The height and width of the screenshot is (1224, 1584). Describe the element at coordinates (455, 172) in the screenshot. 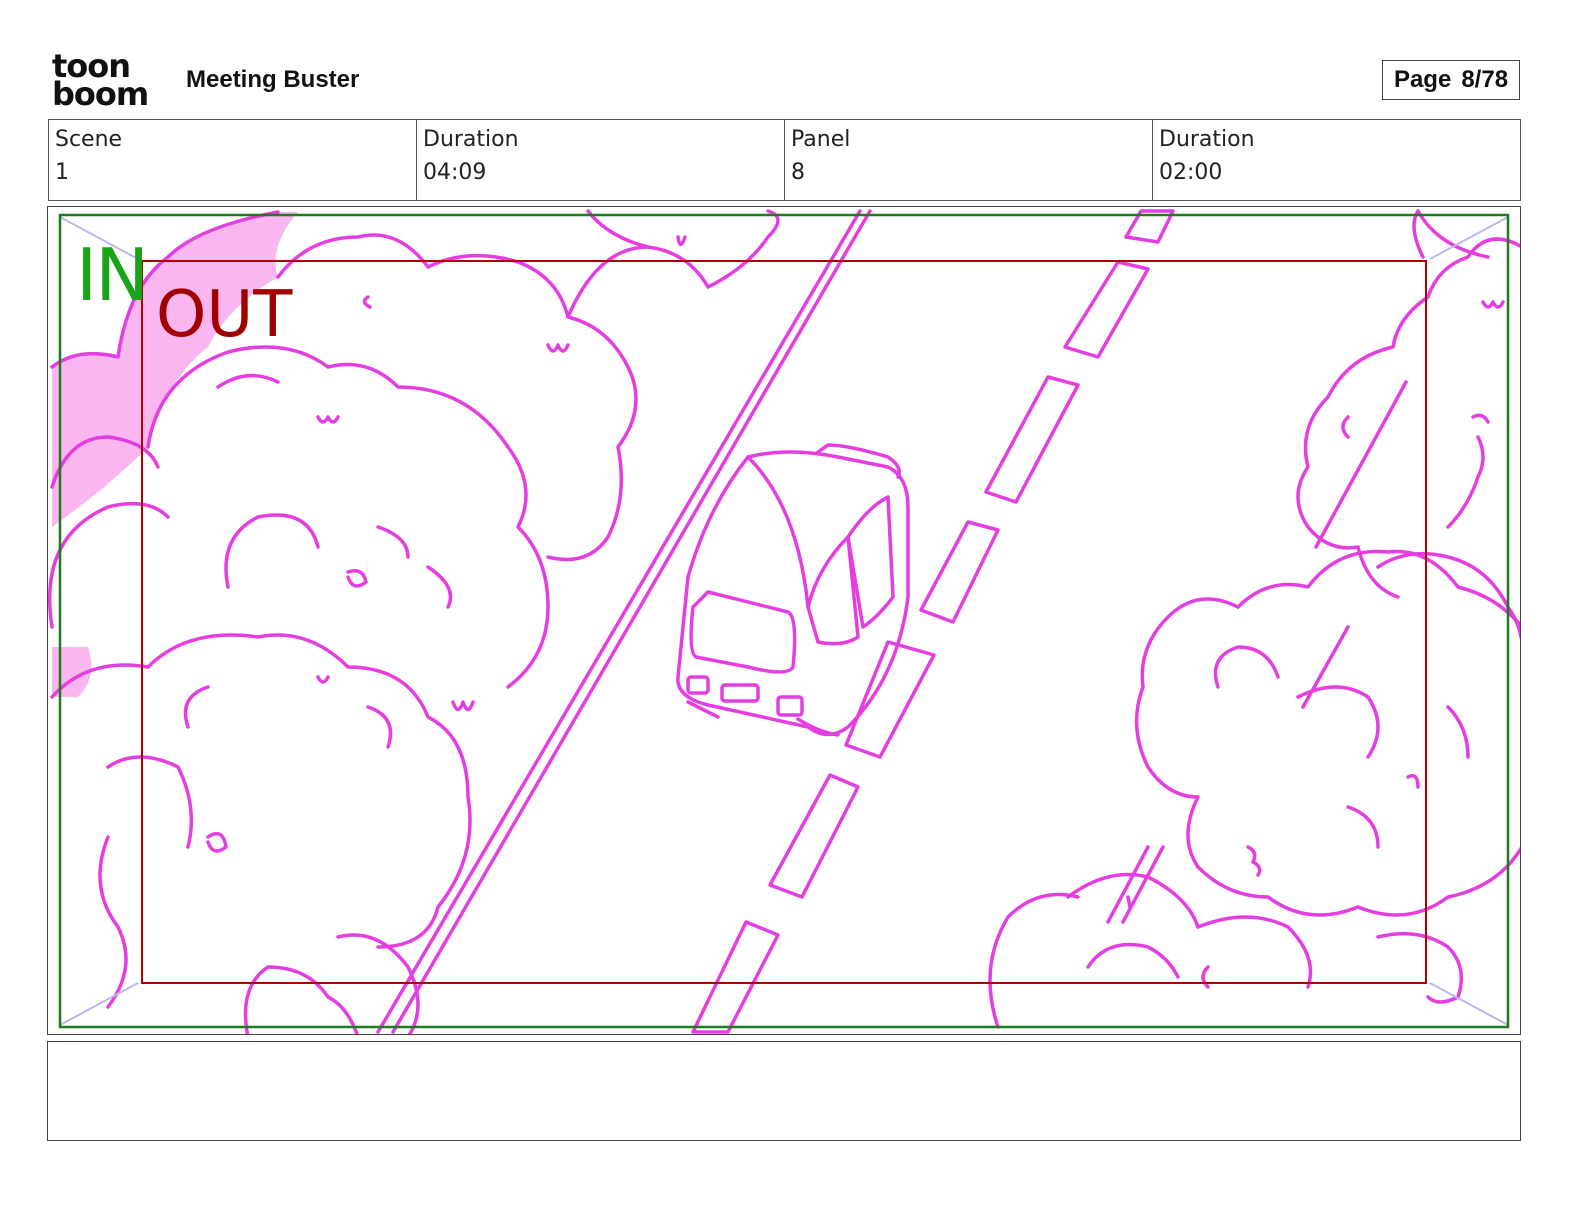

I see `scene-duration-value: 04:09` at that location.